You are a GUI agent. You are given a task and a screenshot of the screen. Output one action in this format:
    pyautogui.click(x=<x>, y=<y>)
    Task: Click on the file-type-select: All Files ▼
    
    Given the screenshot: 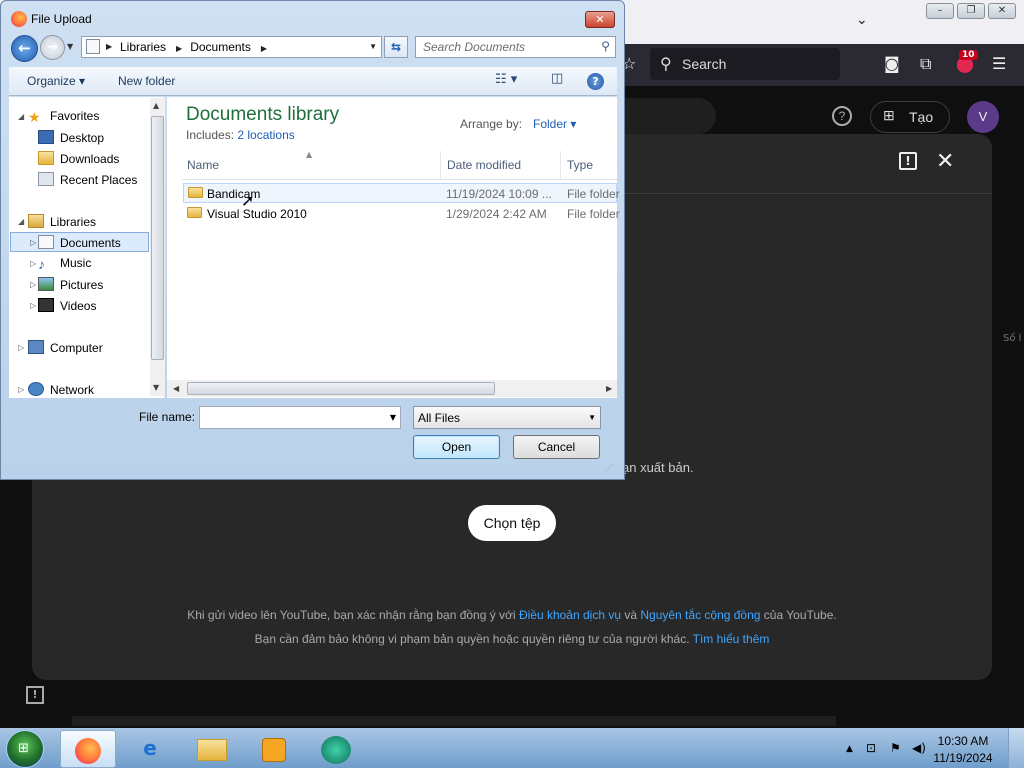 What is the action you would take?
    pyautogui.click(x=507, y=417)
    